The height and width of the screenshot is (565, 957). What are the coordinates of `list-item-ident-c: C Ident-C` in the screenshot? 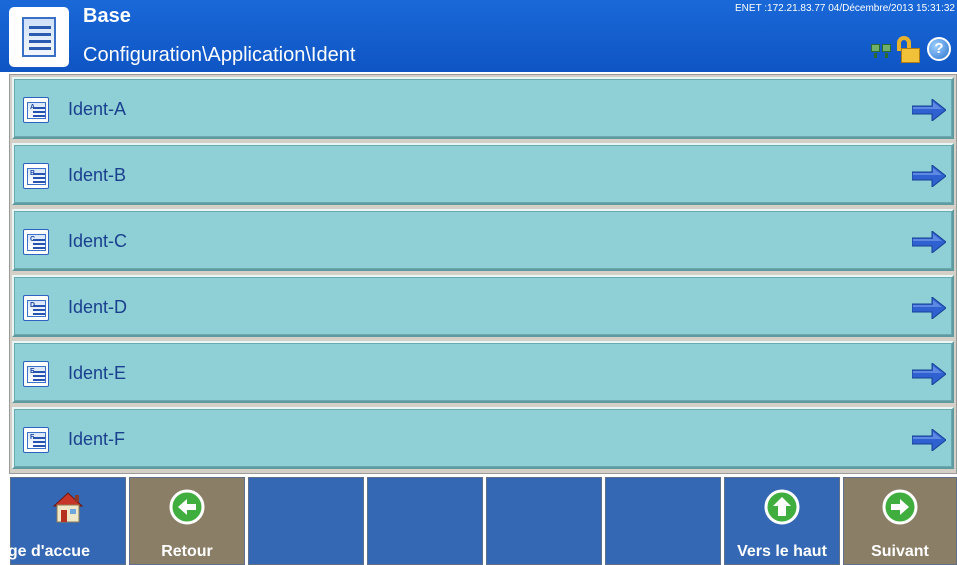 It's located at (483, 240).